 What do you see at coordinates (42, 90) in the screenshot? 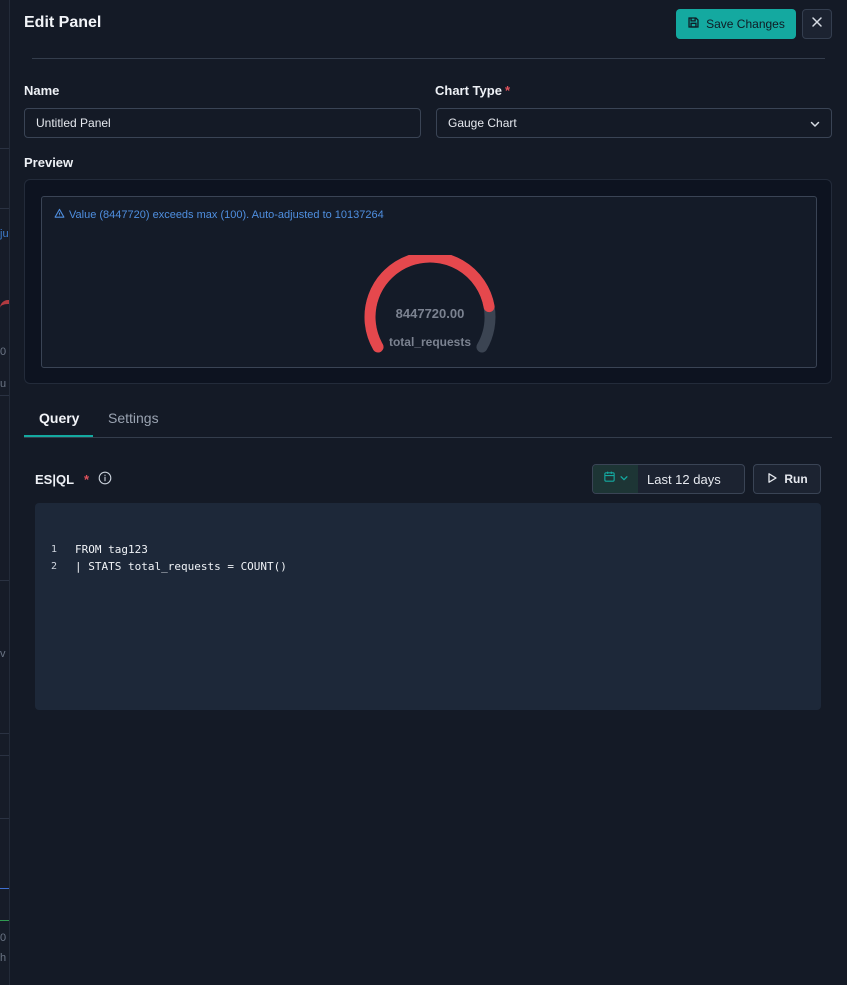
I see `name-label: Name` at bounding box center [42, 90].